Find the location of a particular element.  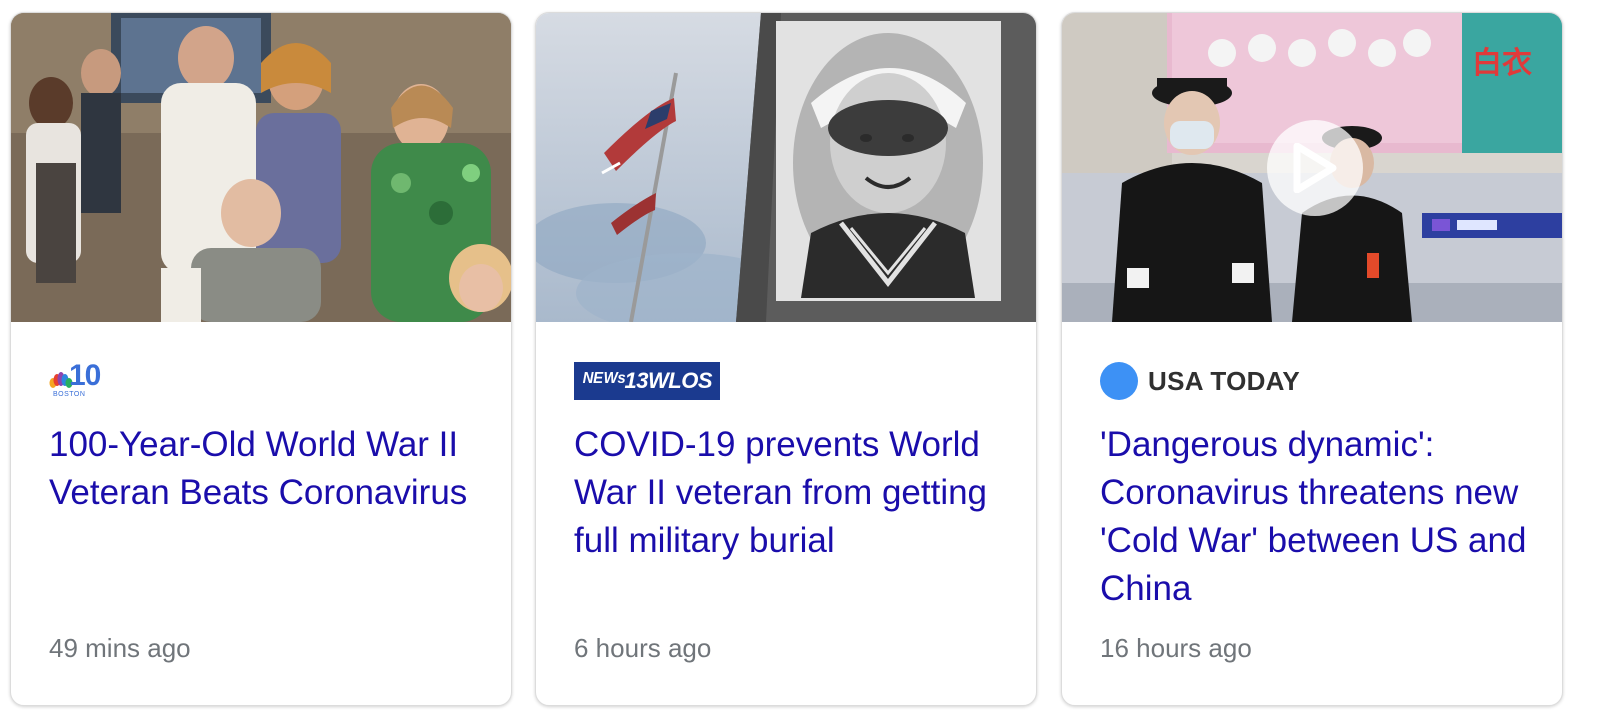

logo-number: 10 is located at coordinates (85, 375).